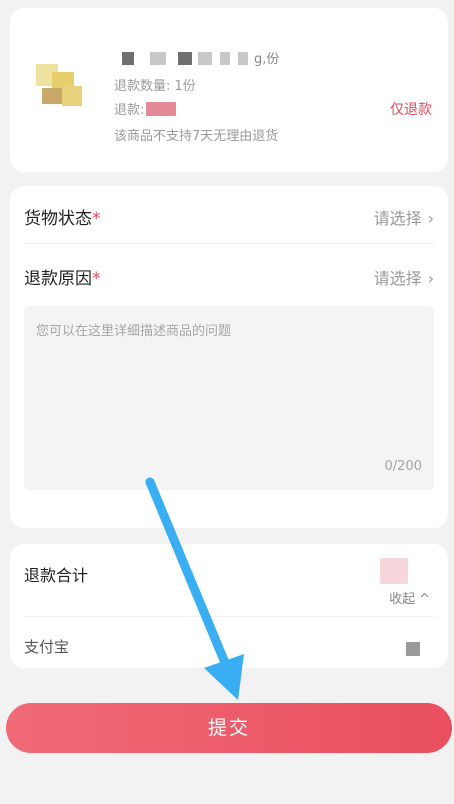 The height and width of the screenshot is (804, 454). I want to click on payment-amount-blurred, so click(413, 649).